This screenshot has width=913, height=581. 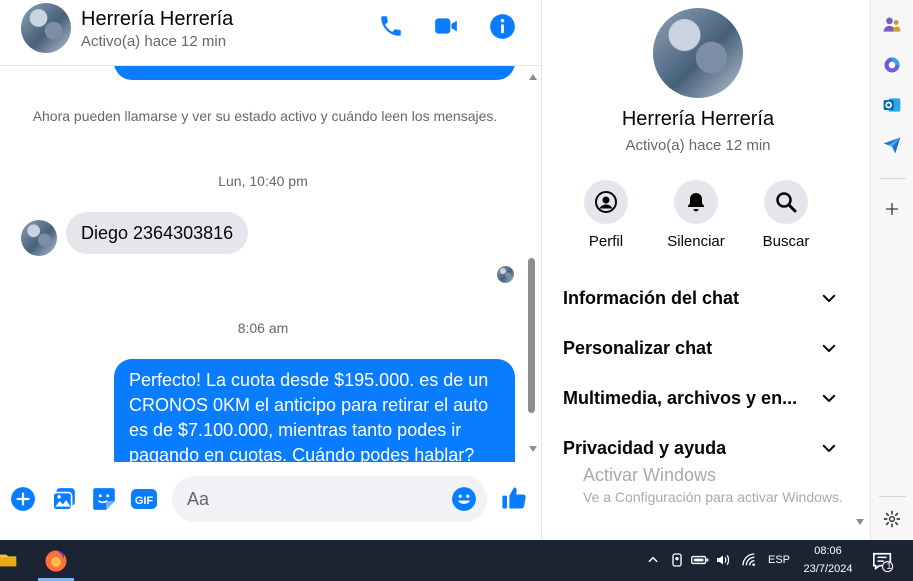 I want to click on video-camera-icon, so click(x=446, y=26).